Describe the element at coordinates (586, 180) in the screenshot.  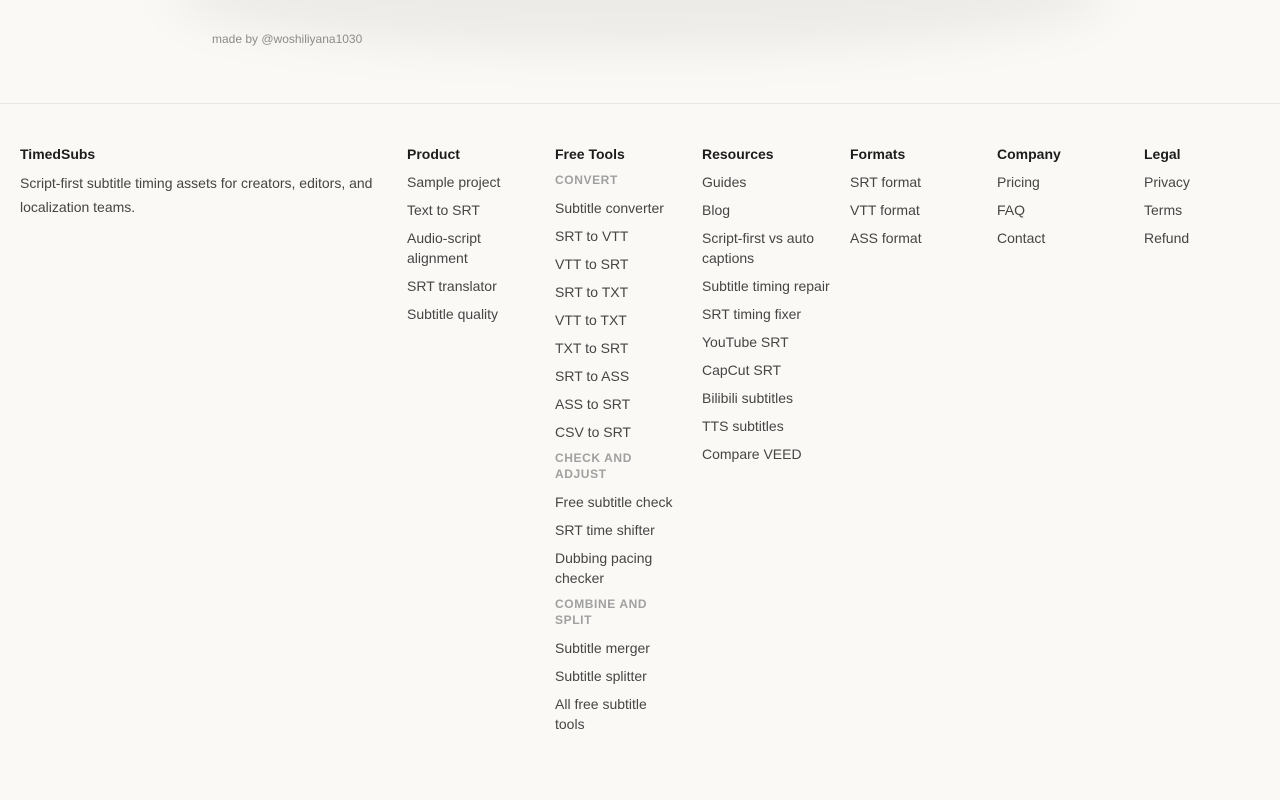
I see `group-label-convert: CONVERT` at that location.